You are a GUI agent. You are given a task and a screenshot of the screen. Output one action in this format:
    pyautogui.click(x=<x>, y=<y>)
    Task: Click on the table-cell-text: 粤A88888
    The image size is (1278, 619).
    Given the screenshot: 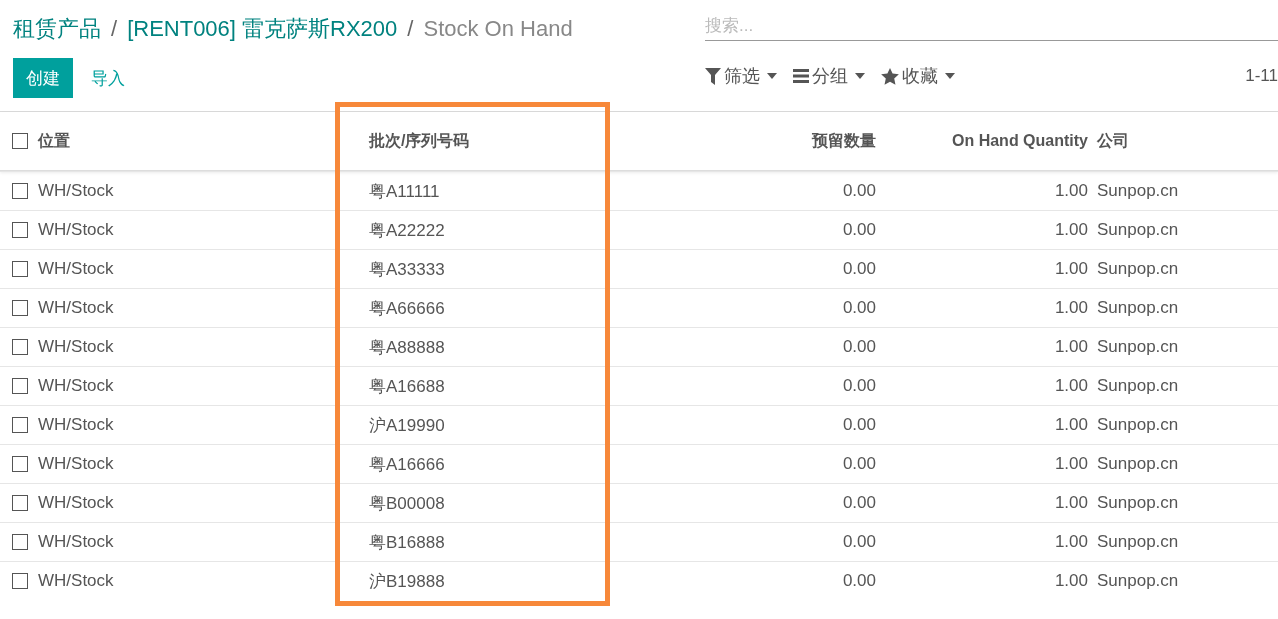 What is the action you would take?
    pyautogui.click(x=407, y=347)
    